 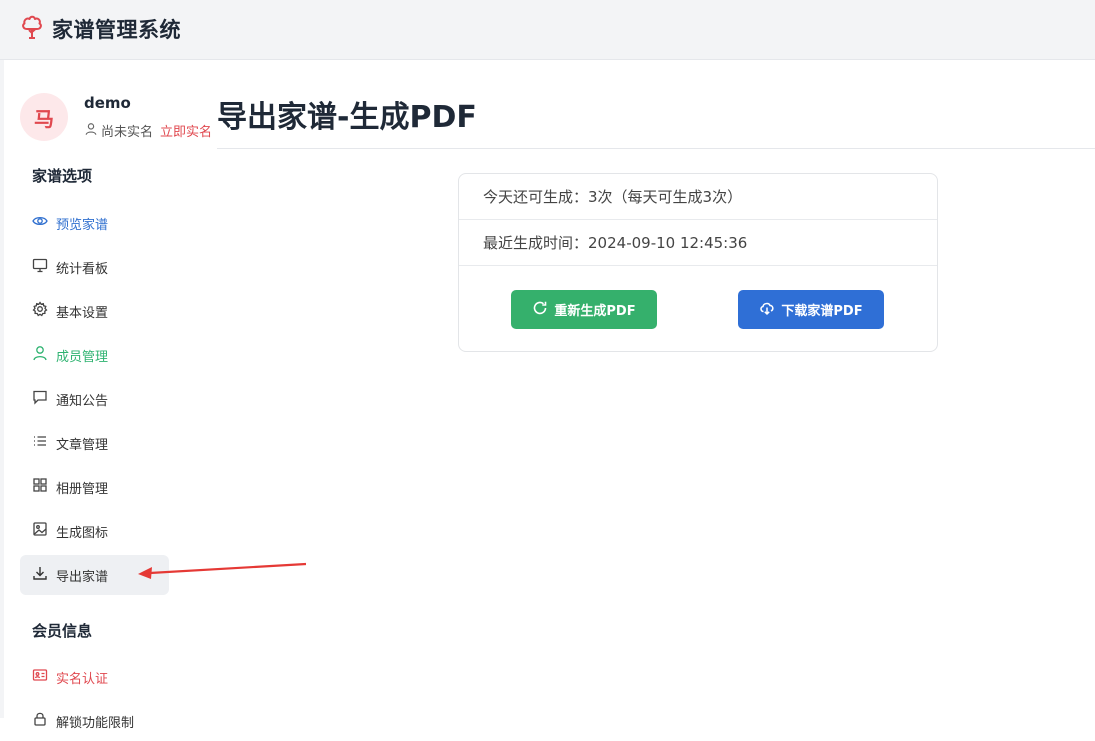 I want to click on sidebar-item-label: 基本设置, so click(x=82, y=313).